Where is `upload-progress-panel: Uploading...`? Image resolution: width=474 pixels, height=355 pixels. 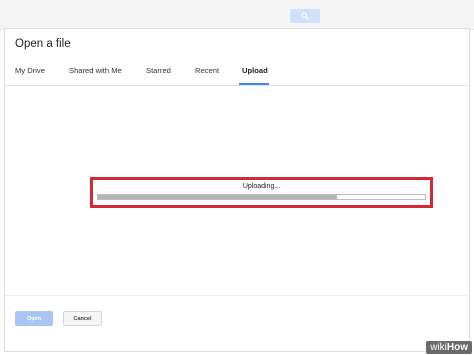
upload-progress-panel: Uploading... is located at coordinates (261, 192).